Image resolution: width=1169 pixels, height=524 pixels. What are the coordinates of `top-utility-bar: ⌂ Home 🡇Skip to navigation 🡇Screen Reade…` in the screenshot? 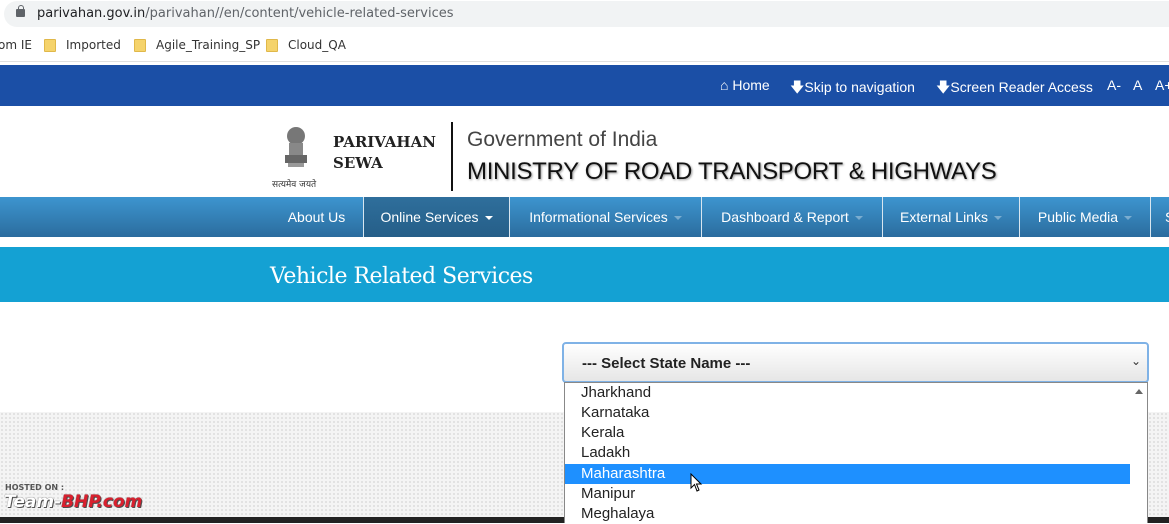 It's located at (584, 85).